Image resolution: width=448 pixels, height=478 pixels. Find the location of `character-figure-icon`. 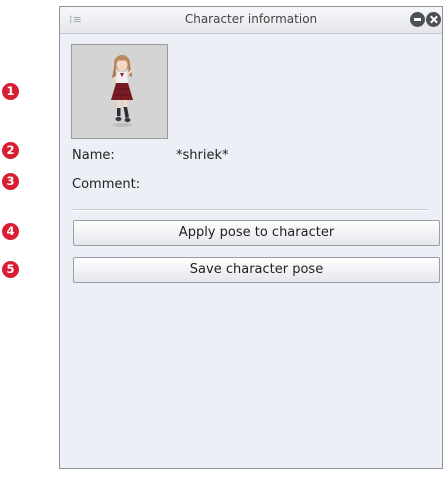

character-figure-icon is located at coordinates (122, 91).